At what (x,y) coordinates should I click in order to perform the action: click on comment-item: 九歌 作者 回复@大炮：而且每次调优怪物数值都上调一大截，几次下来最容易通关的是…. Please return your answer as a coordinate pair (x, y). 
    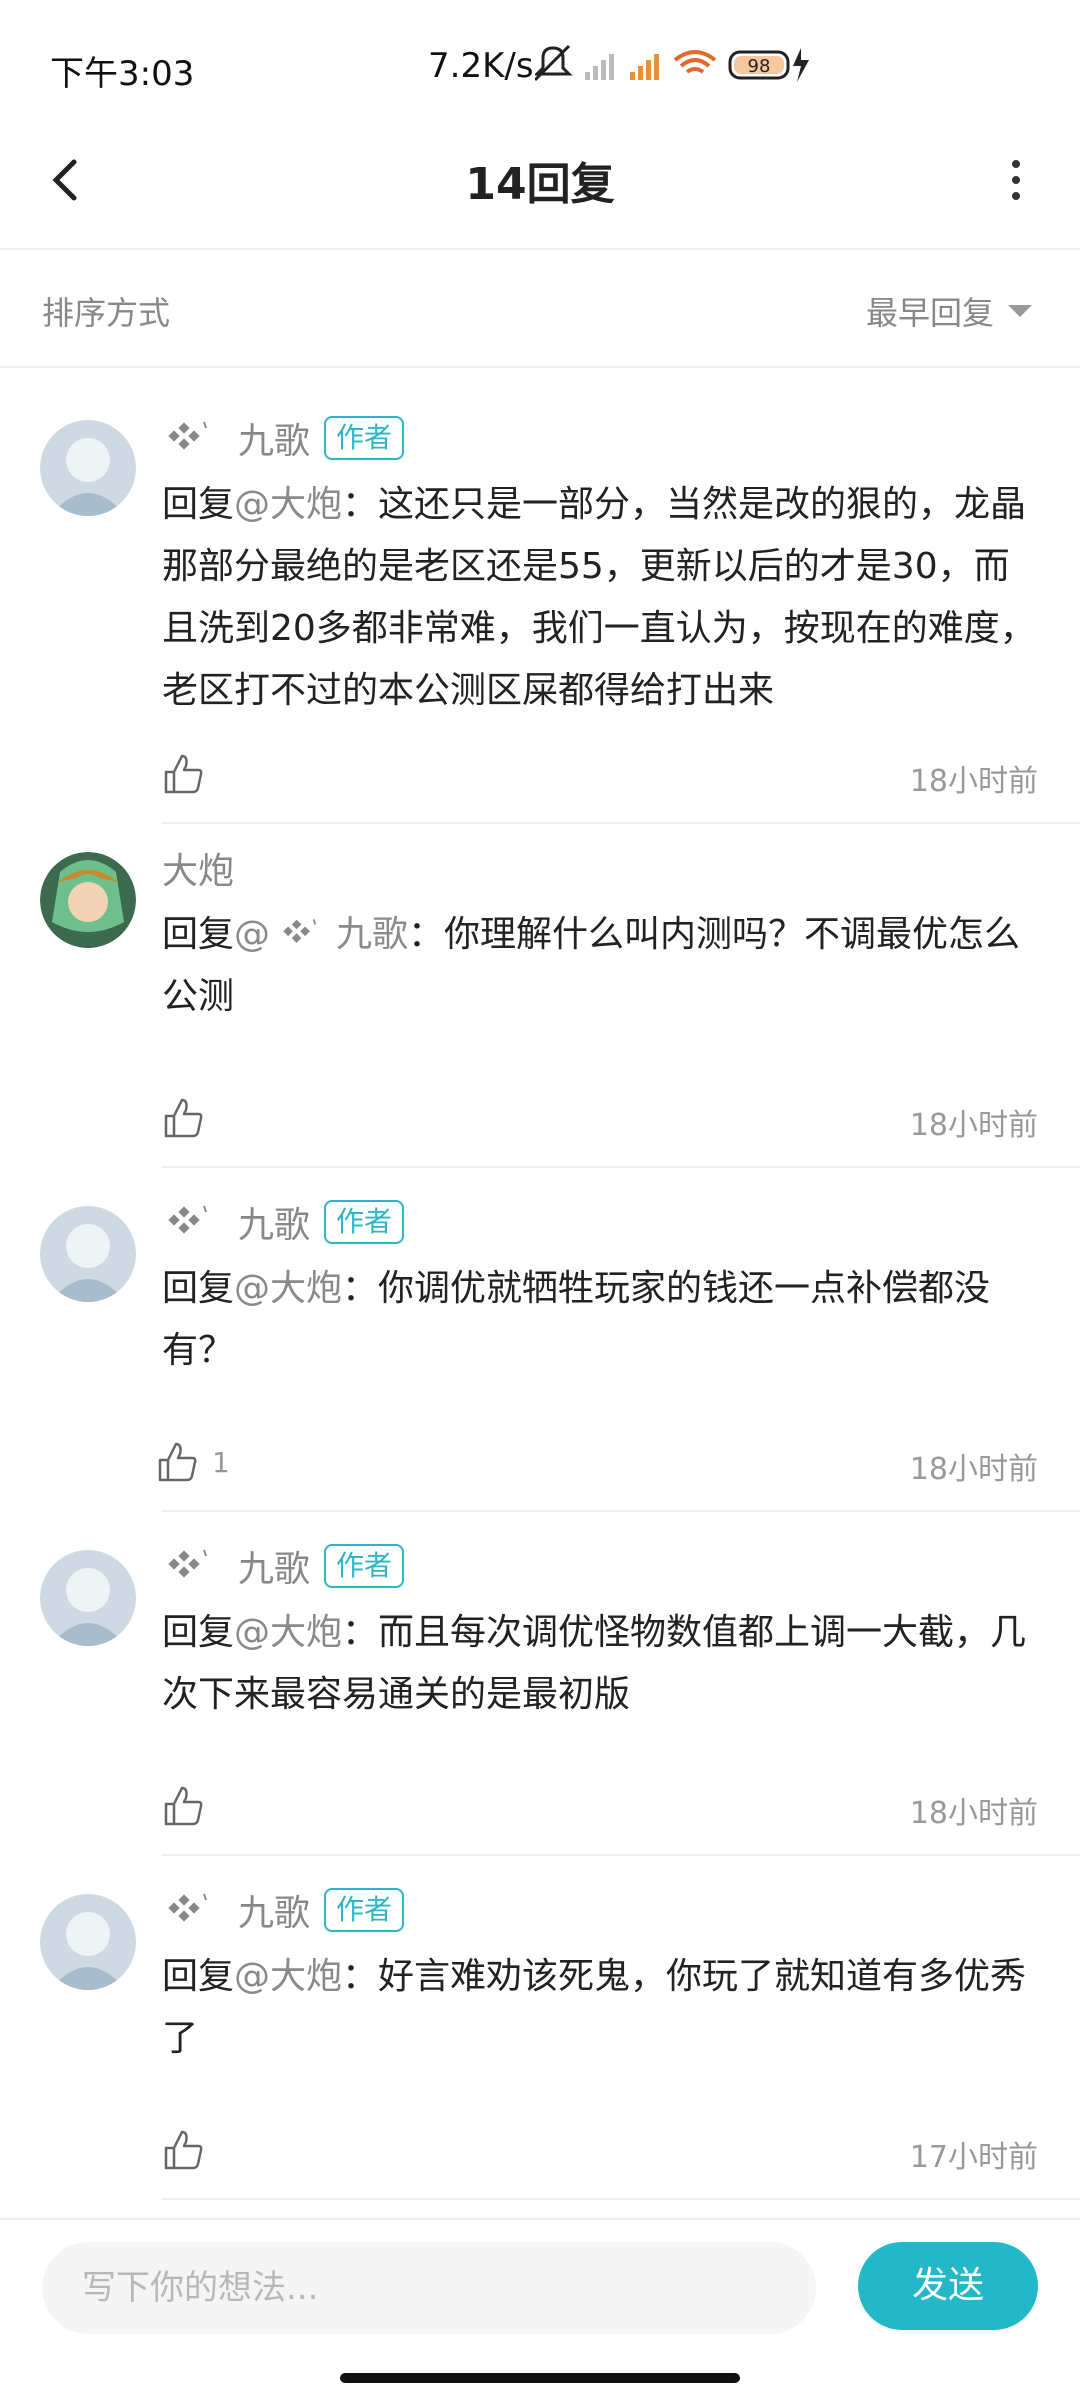
    Looking at the image, I should click on (540, 1684).